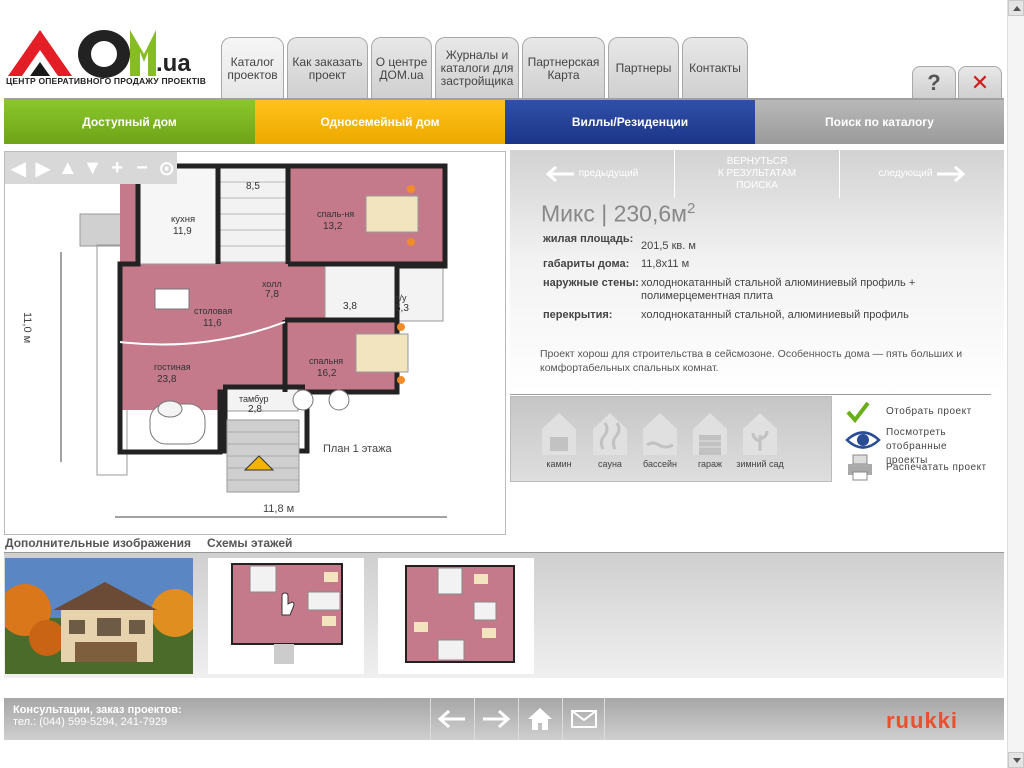  What do you see at coordinates (768, 263) in the screenshot?
I see `property-row: габариты дома: 11,8х11 м` at bounding box center [768, 263].